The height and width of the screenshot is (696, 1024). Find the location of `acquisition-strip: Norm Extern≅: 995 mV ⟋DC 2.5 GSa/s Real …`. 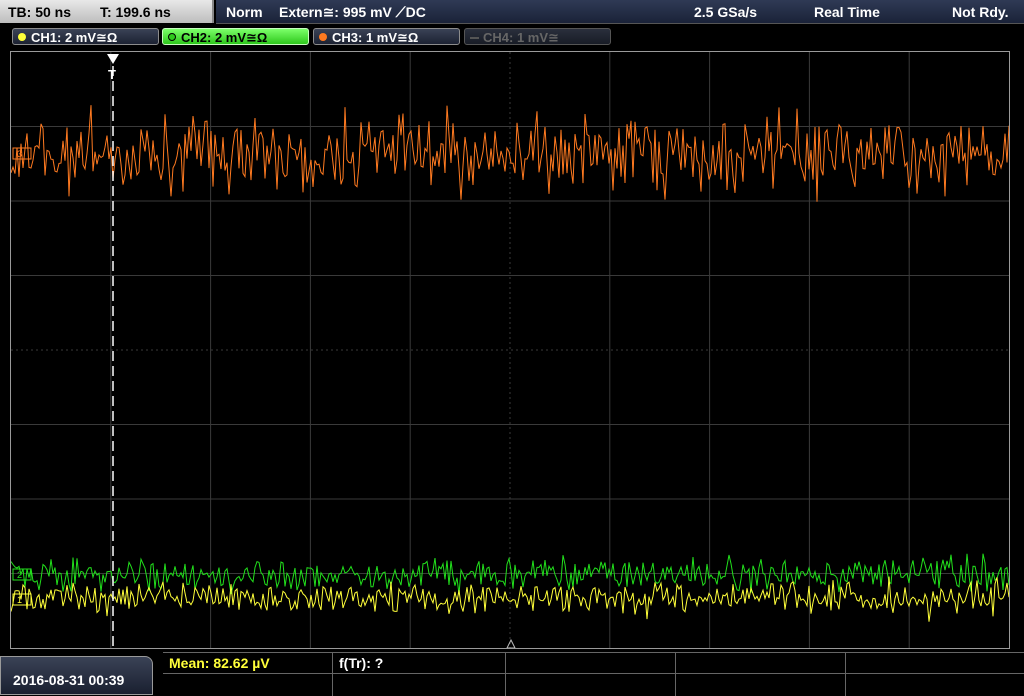

acquisition-strip: Norm Extern≅: 995 mV ⟋DC 2.5 GSa/s Real … is located at coordinates (620, 12).